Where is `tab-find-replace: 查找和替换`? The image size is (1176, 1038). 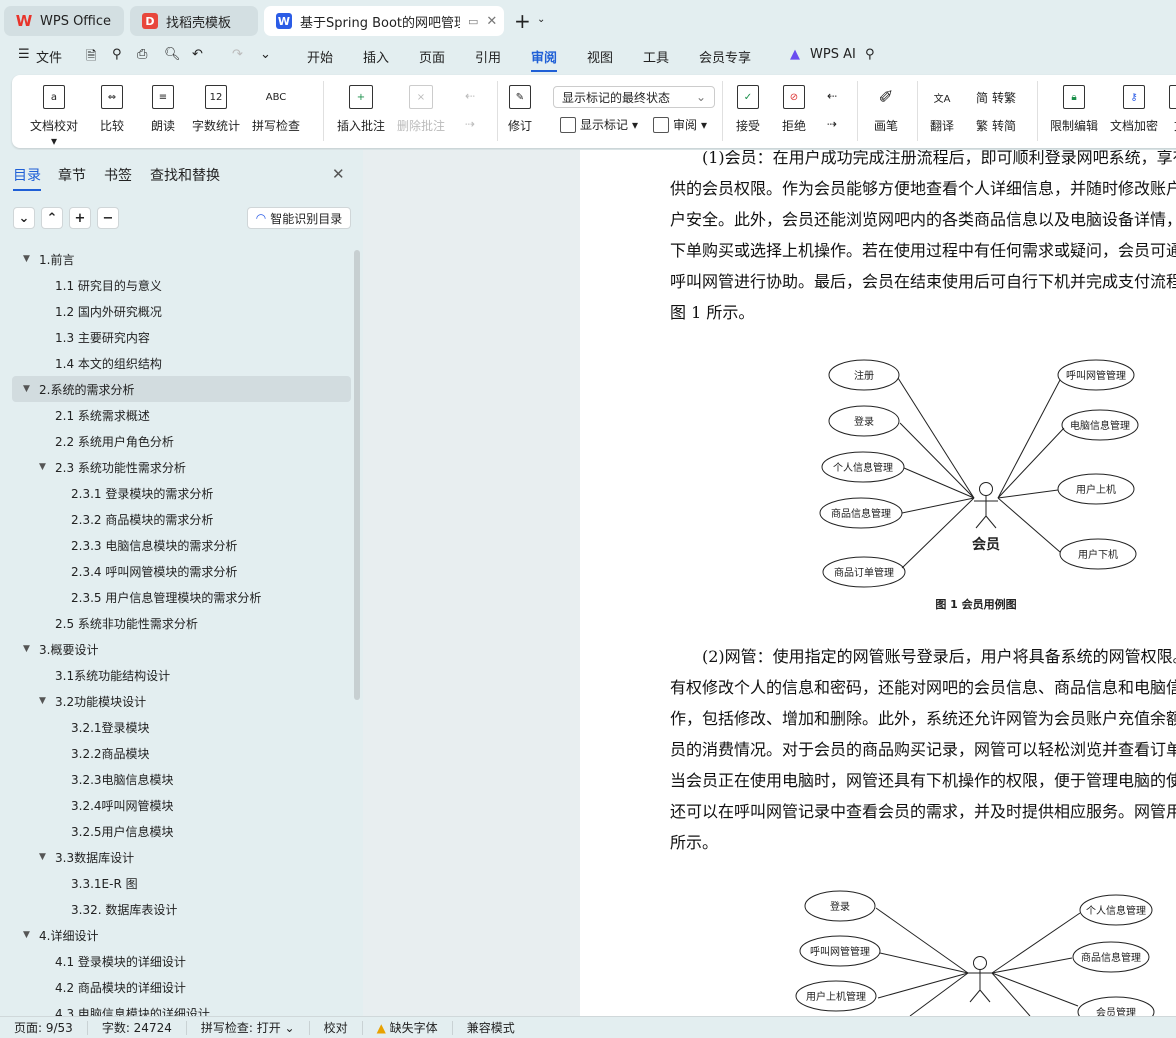 tab-find-replace: 查找和替换 is located at coordinates (185, 175).